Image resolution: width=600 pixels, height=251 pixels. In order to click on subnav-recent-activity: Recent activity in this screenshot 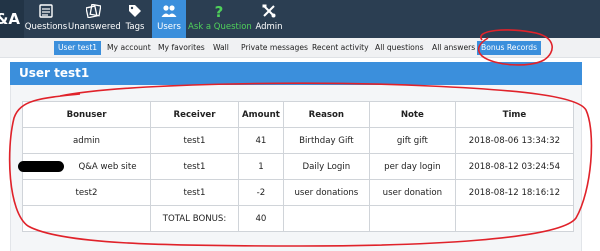, I will do `click(340, 48)`.